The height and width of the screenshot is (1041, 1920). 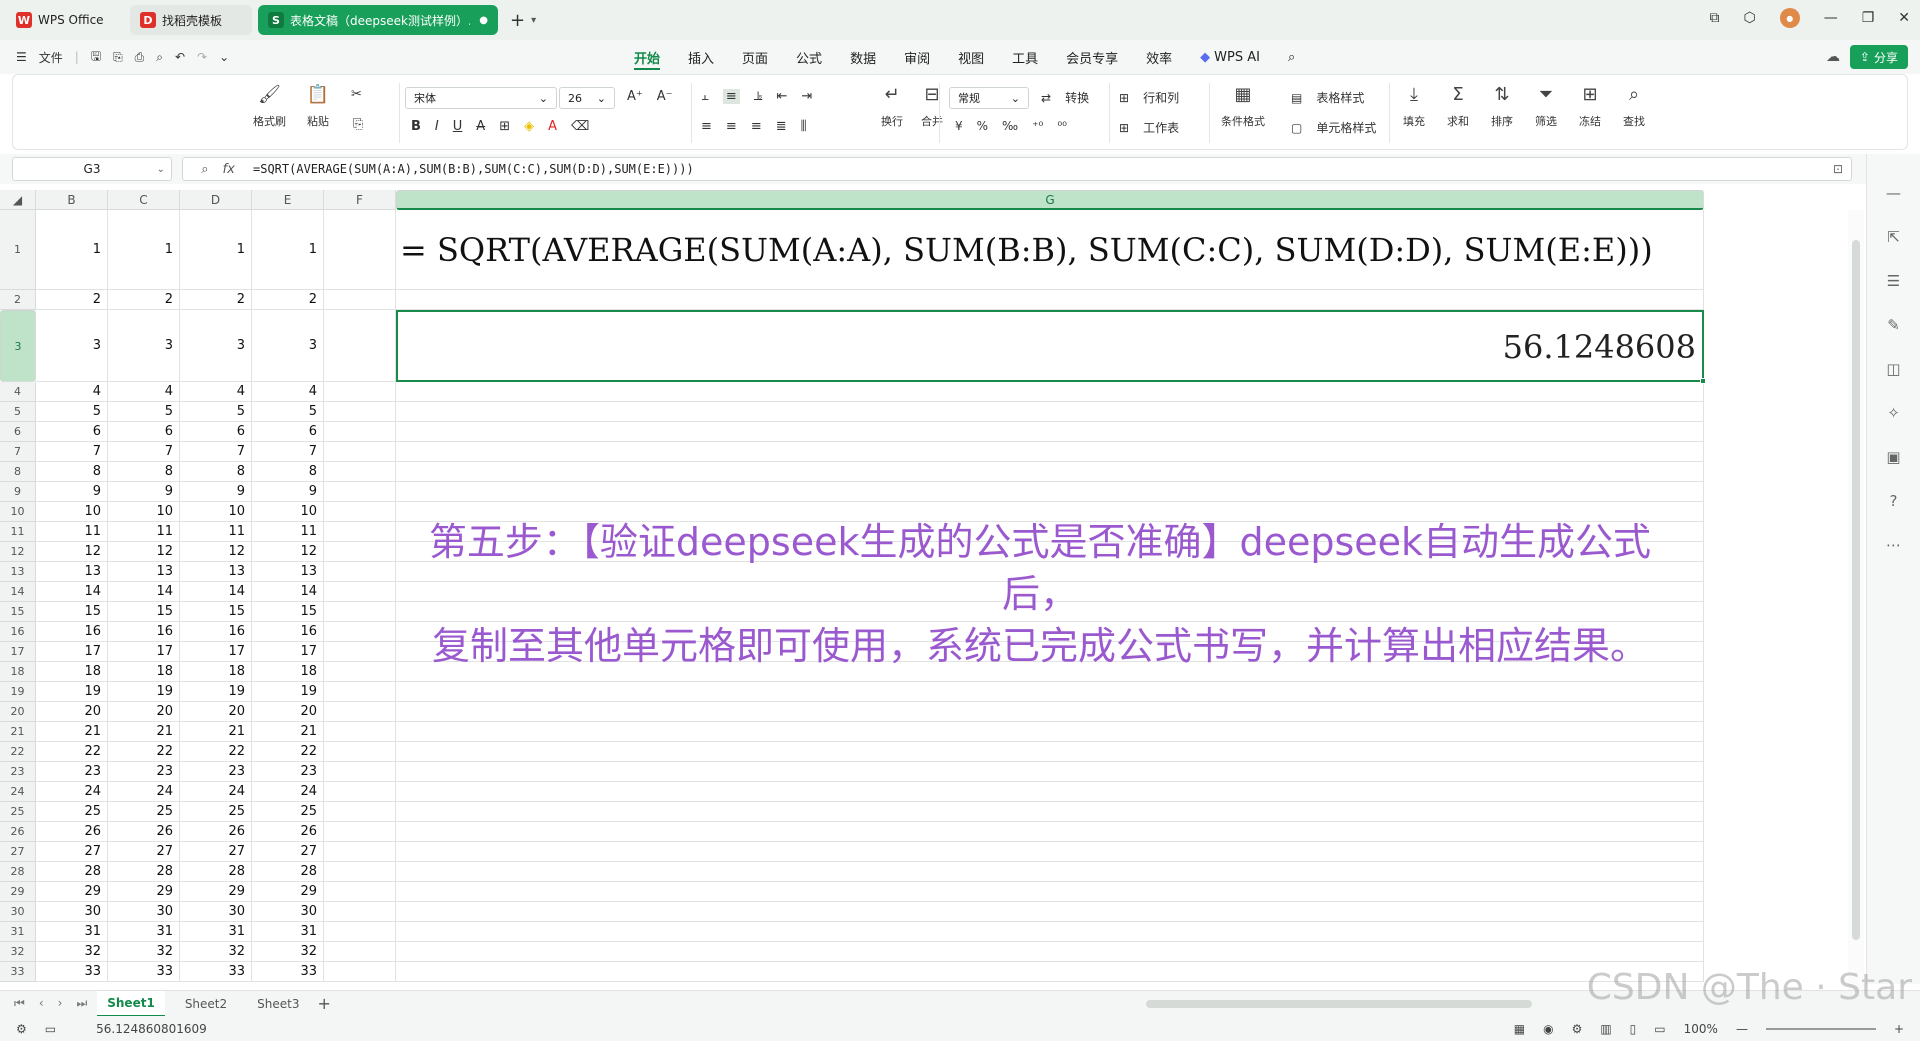 I want to click on tab-review: 审阅, so click(x=917, y=57).